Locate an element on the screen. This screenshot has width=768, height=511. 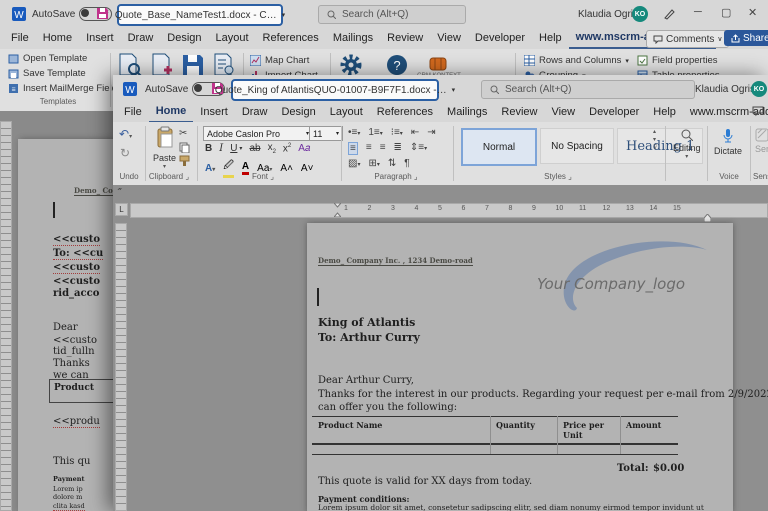
front-menu-tab-insert: Insert is located at coordinates (214, 113).